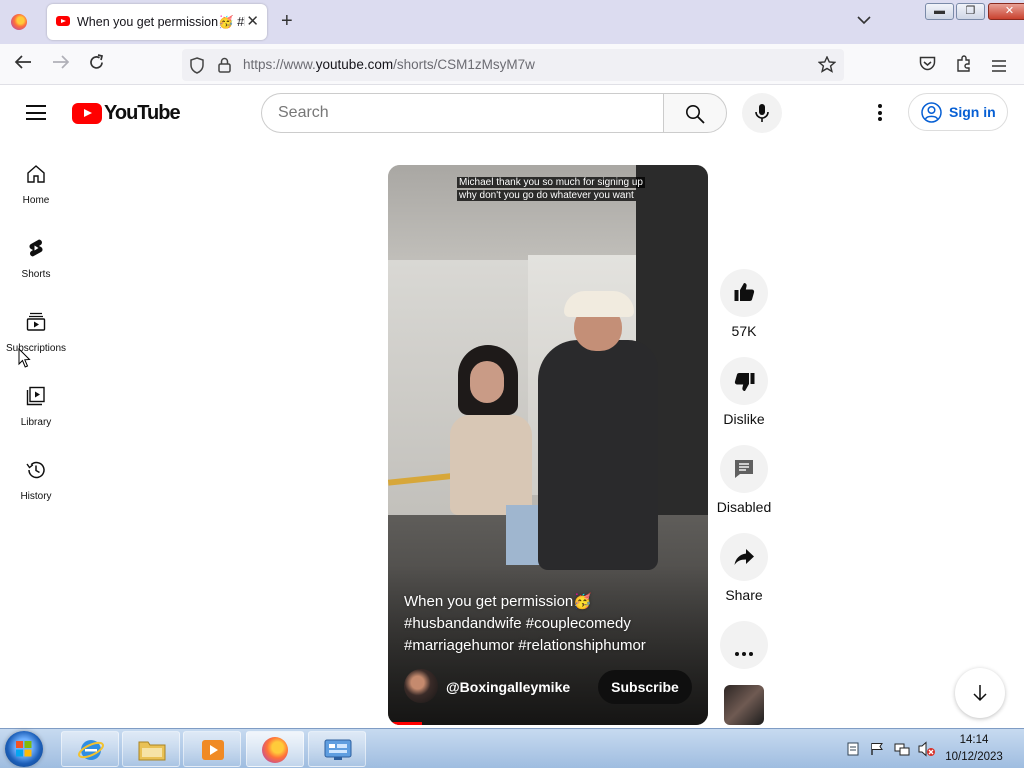 The image size is (1024, 768). I want to click on sign-in-label: Sign in, so click(972, 112).